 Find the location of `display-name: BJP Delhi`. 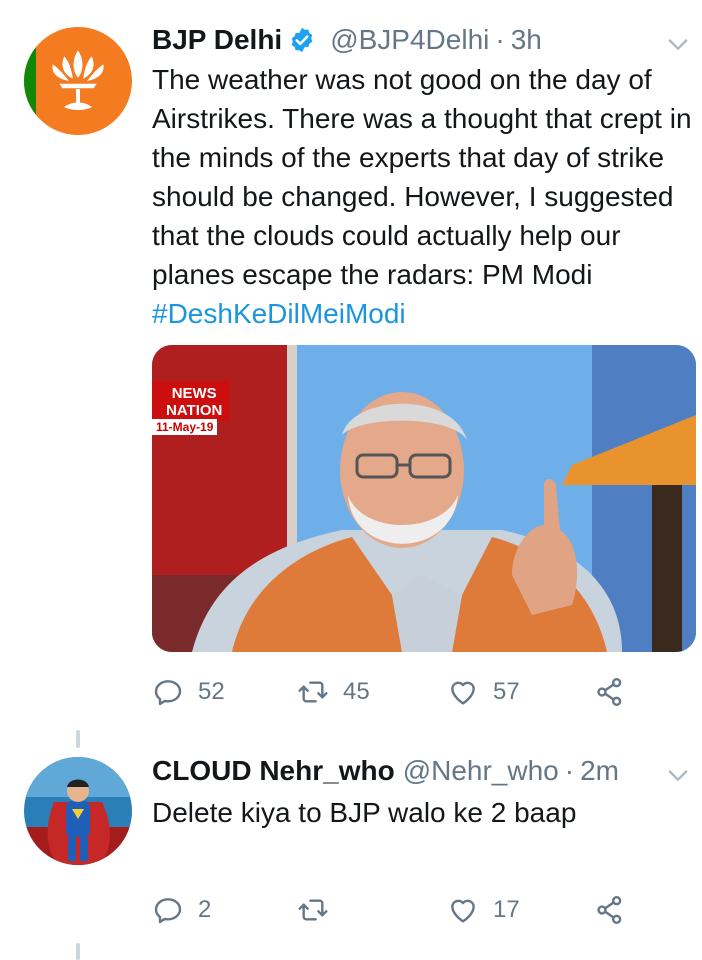

display-name: BJP Delhi is located at coordinates (217, 40).